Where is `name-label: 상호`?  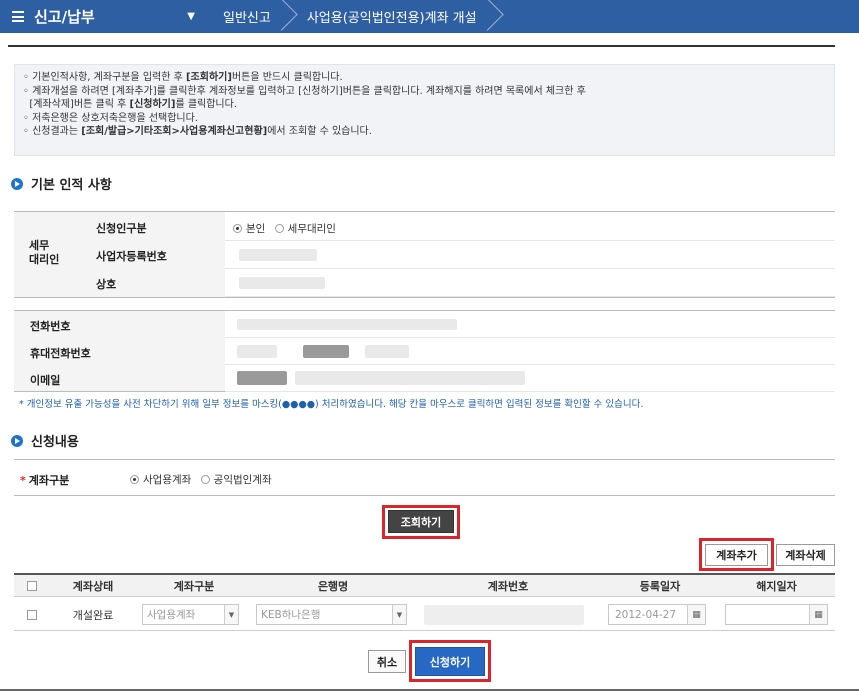
name-label: 상호 is located at coordinates (106, 284).